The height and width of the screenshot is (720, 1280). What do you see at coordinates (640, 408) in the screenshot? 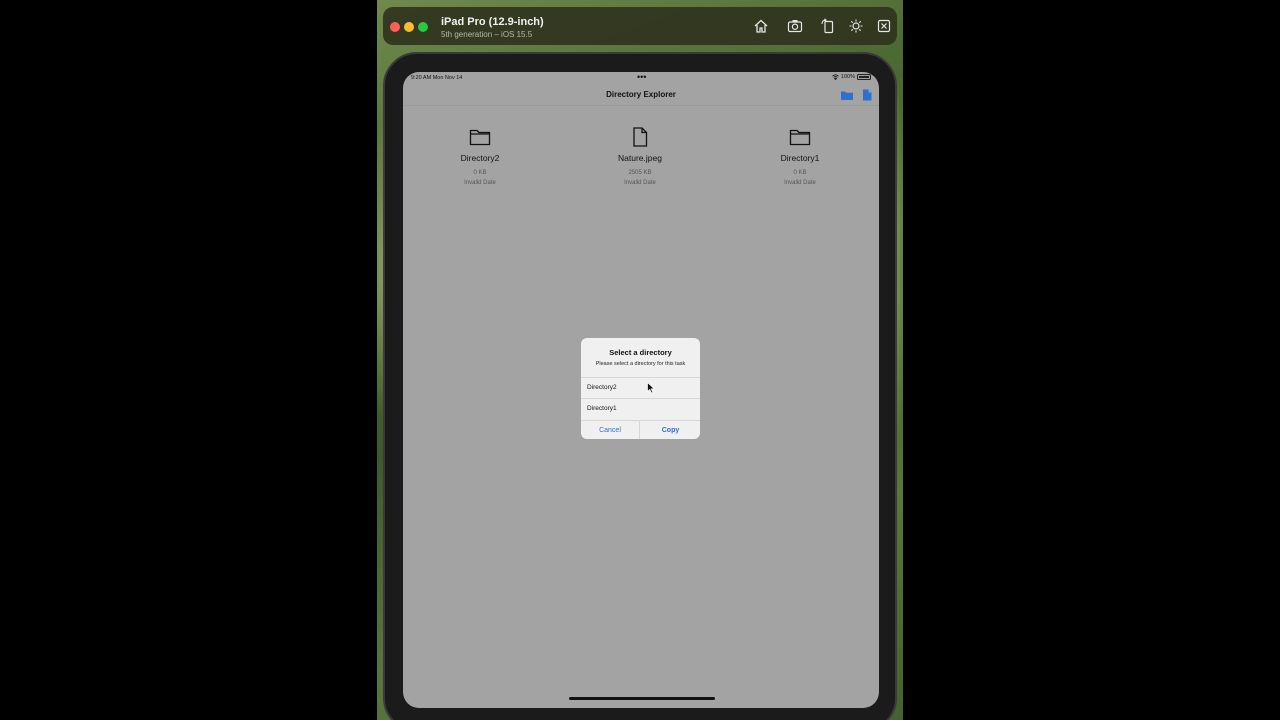
I see `dialog-option-directory1: Directory1` at bounding box center [640, 408].